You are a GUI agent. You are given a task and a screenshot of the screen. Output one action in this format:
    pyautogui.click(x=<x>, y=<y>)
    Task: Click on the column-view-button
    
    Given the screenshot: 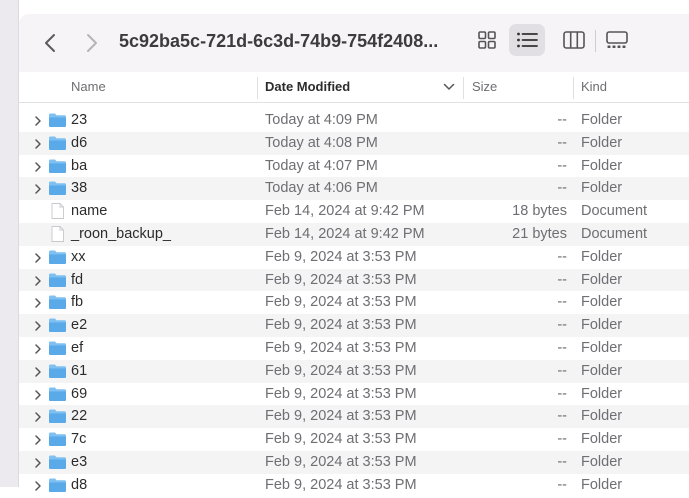 What is the action you would take?
    pyautogui.click(x=574, y=40)
    